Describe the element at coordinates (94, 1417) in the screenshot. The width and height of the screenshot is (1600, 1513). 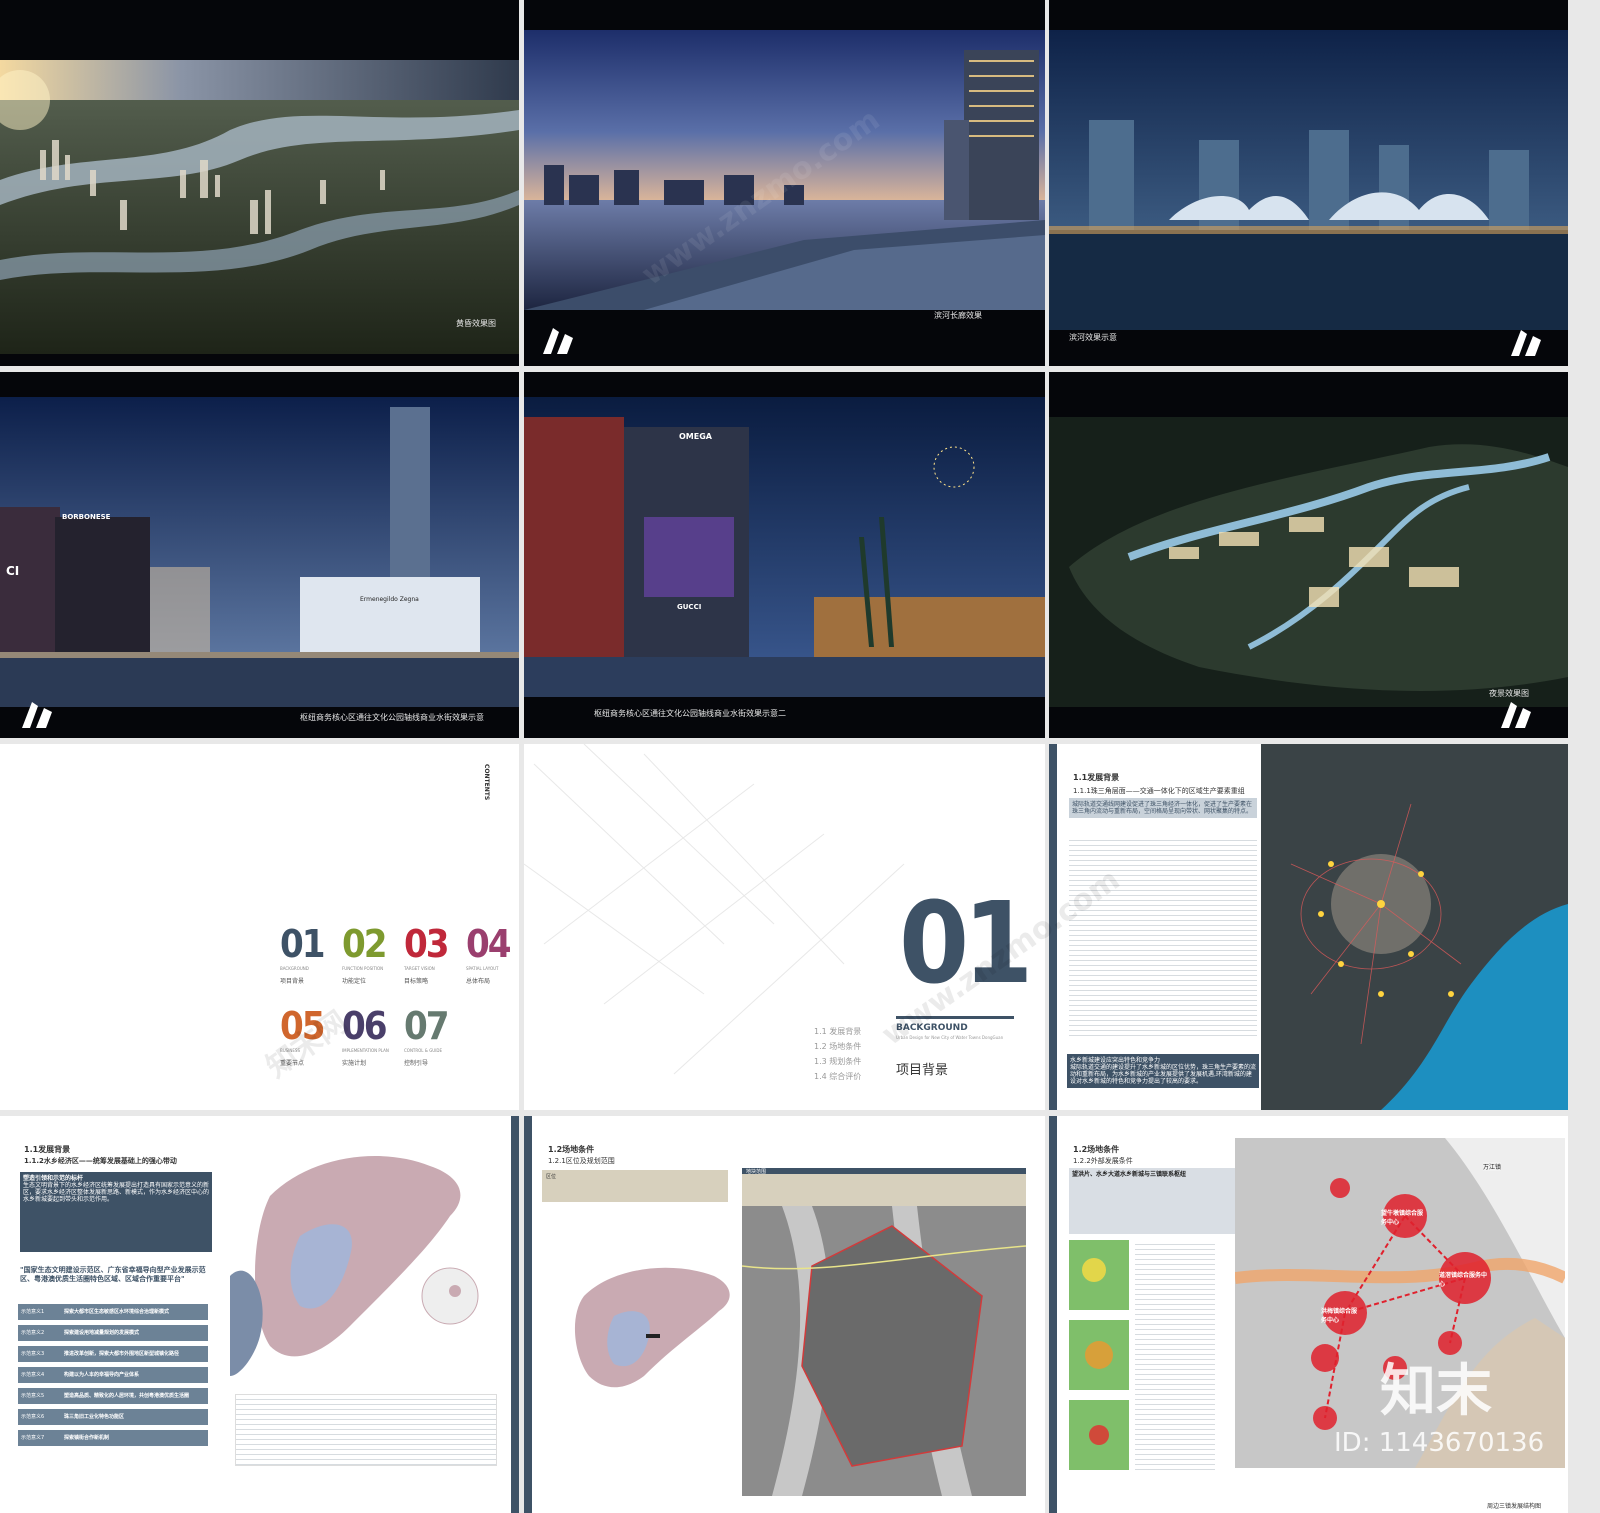
I see `demonstration-text: 珠三角旧工业化特色功能区` at that location.